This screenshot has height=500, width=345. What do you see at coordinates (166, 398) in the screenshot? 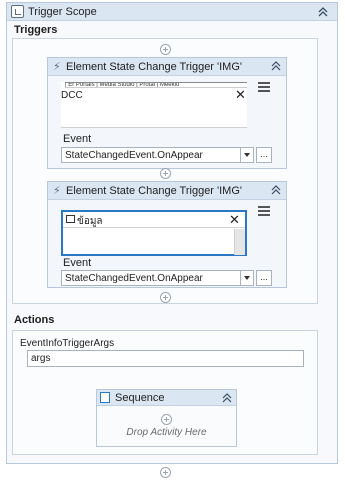
I see `sequence-header: Sequence` at bounding box center [166, 398].